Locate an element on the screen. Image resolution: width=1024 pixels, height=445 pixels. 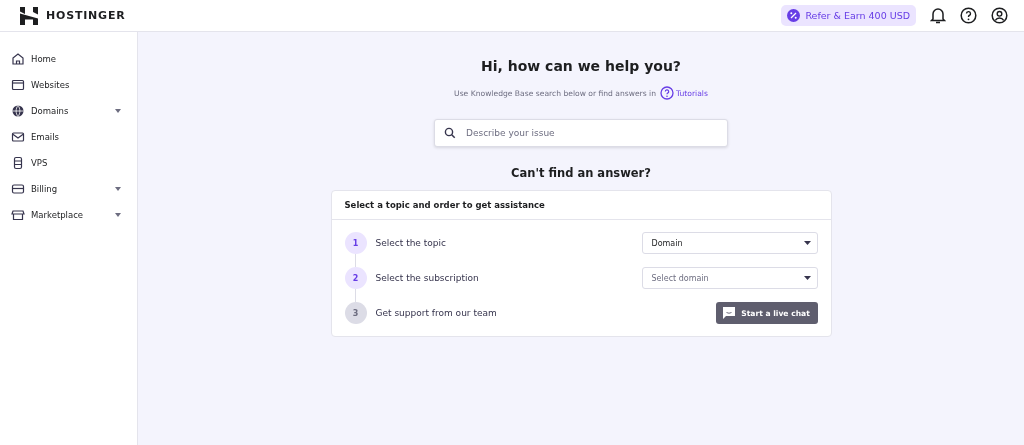
globe-icon is located at coordinates (18, 111).